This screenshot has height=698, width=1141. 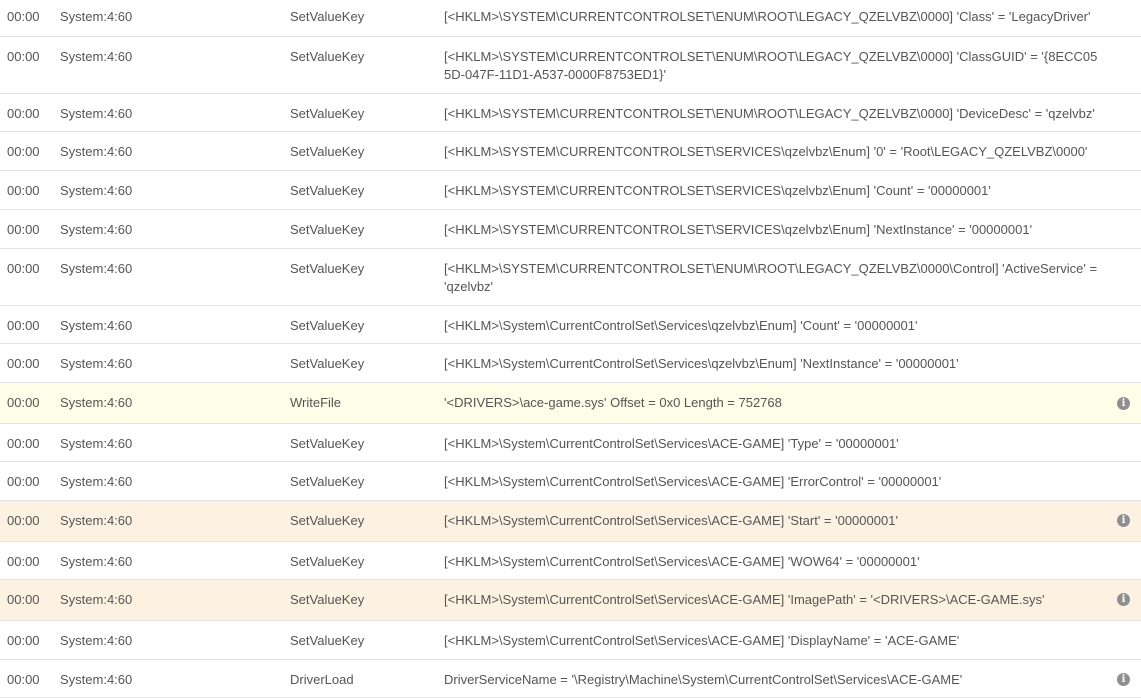 What do you see at coordinates (316, 402) in the screenshot?
I see `row-operation: WriteFile` at bounding box center [316, 402].